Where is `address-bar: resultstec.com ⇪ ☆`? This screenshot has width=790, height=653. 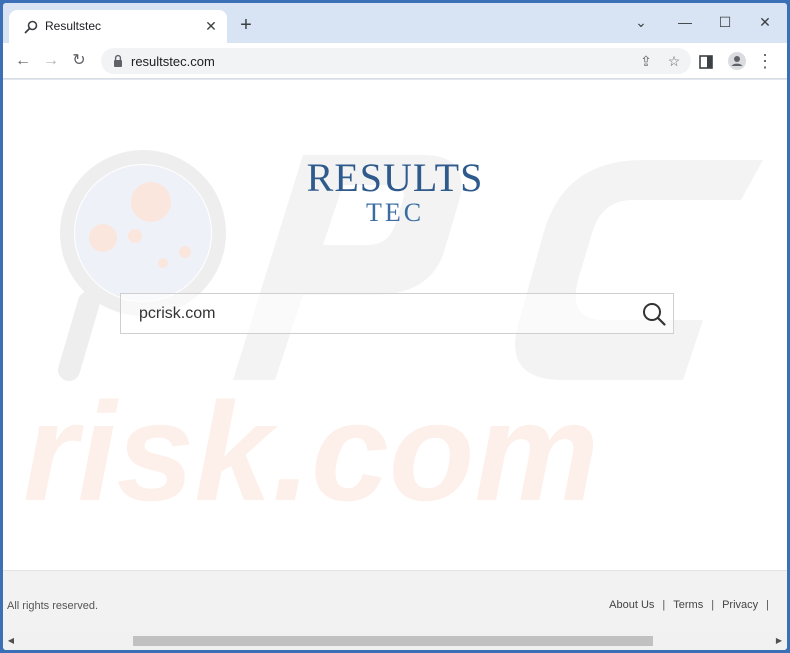 address-bar: resultstec.com ⇪ ☆ is located at coordinates (396, 61).